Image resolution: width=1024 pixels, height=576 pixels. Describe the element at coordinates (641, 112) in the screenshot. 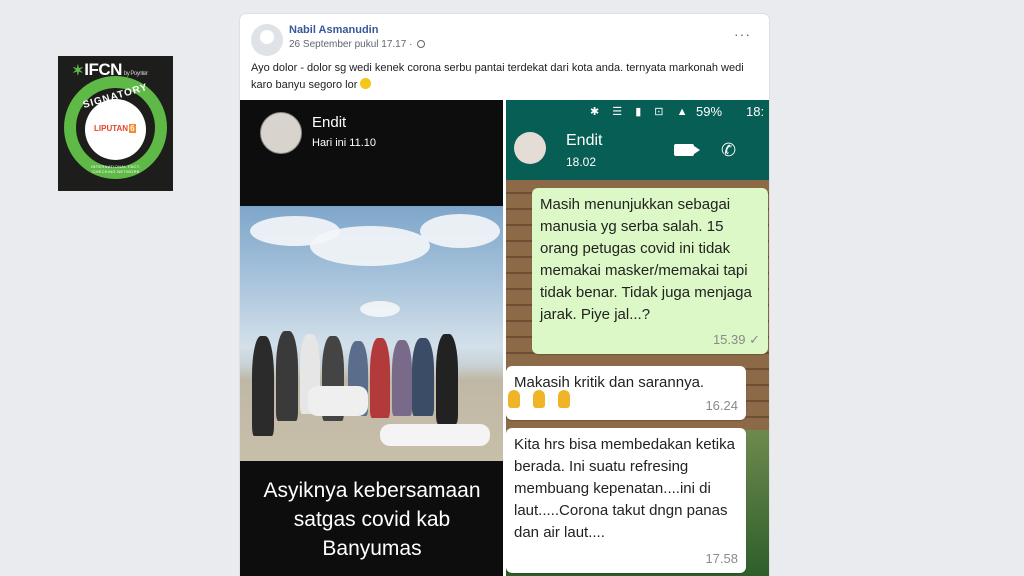

I see `status-icons: ✱ ☰ ▮ ⊡ ▲` at that location.